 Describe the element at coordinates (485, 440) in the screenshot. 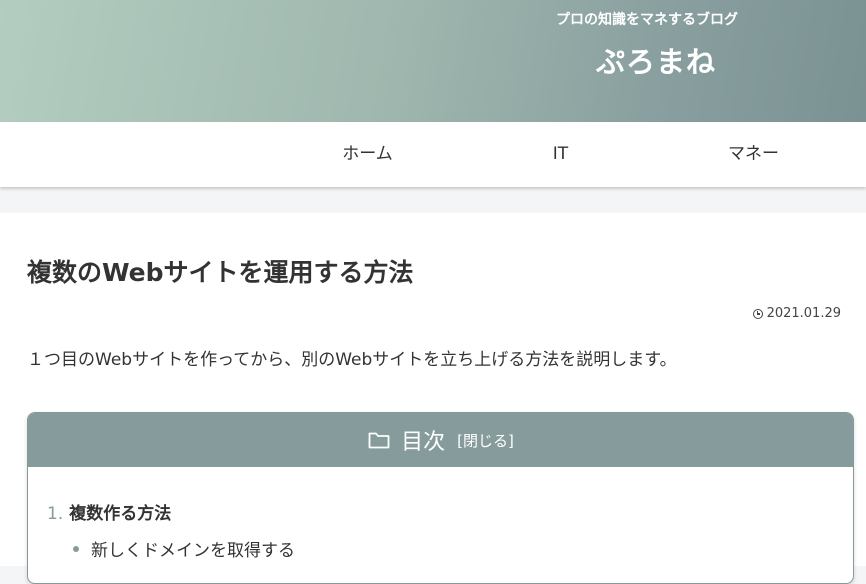

I see `toc-toggle-link: [閉じる]` at that location.